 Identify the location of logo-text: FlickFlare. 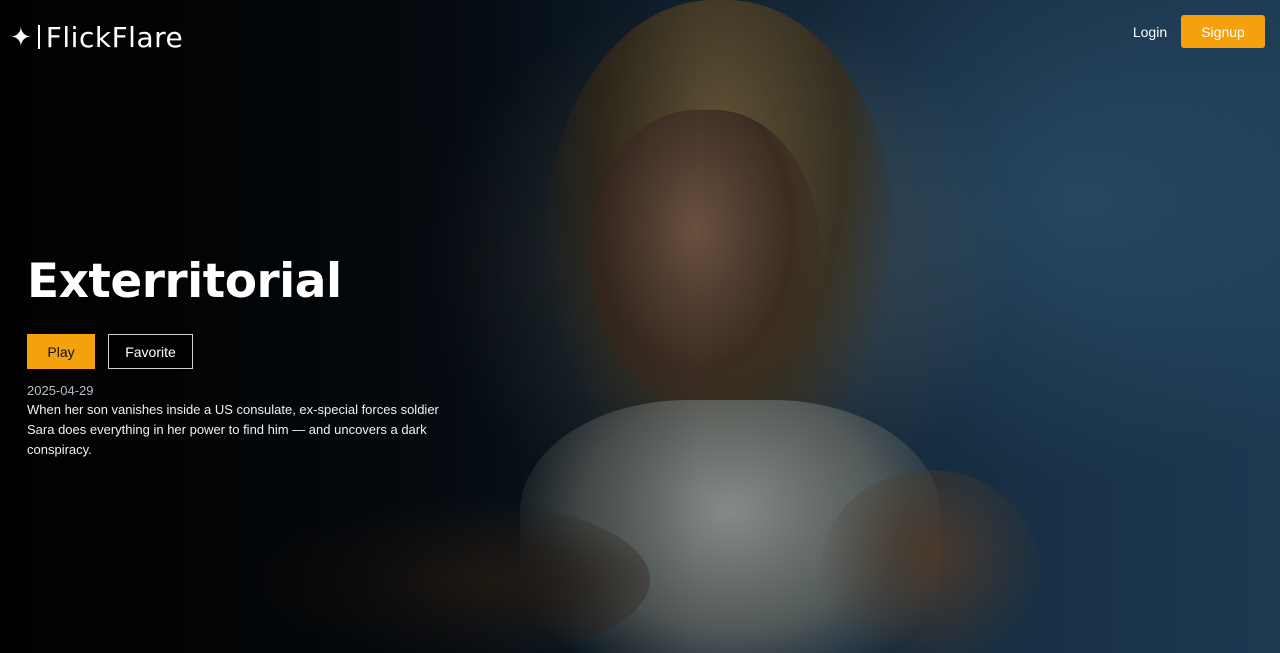
(114, 37).